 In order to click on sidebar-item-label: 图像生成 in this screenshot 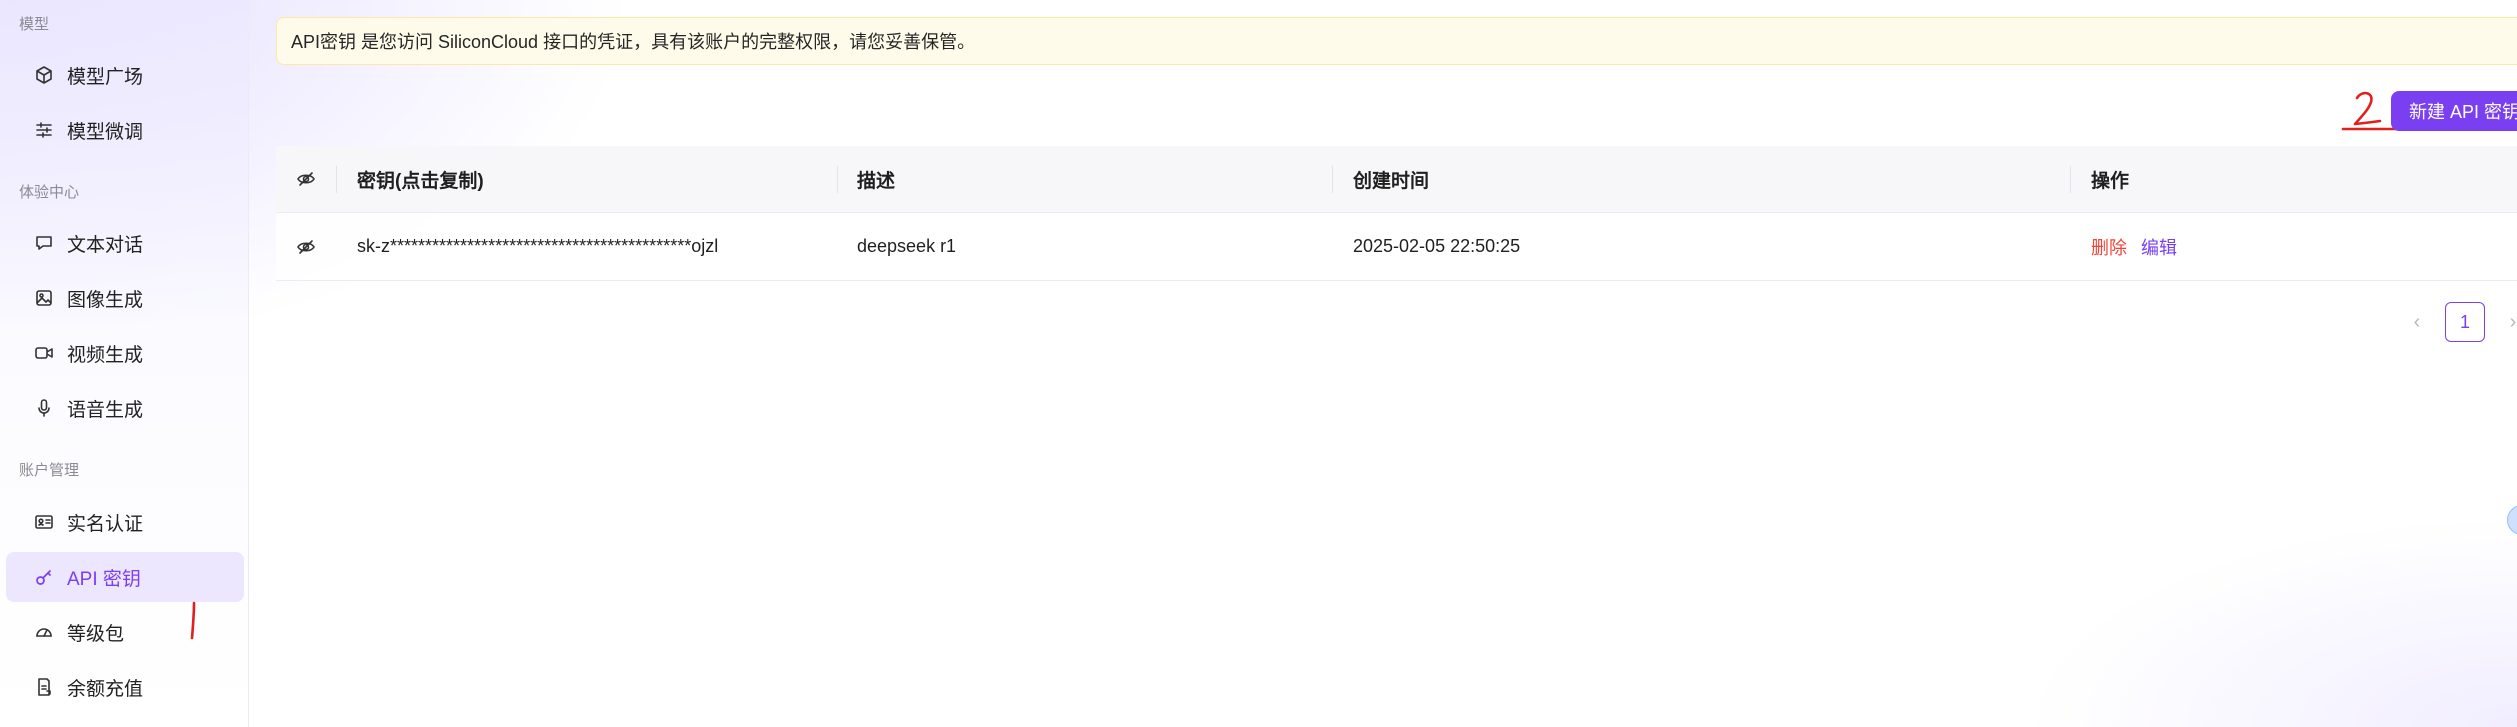, I will do `click(105, 300)`.